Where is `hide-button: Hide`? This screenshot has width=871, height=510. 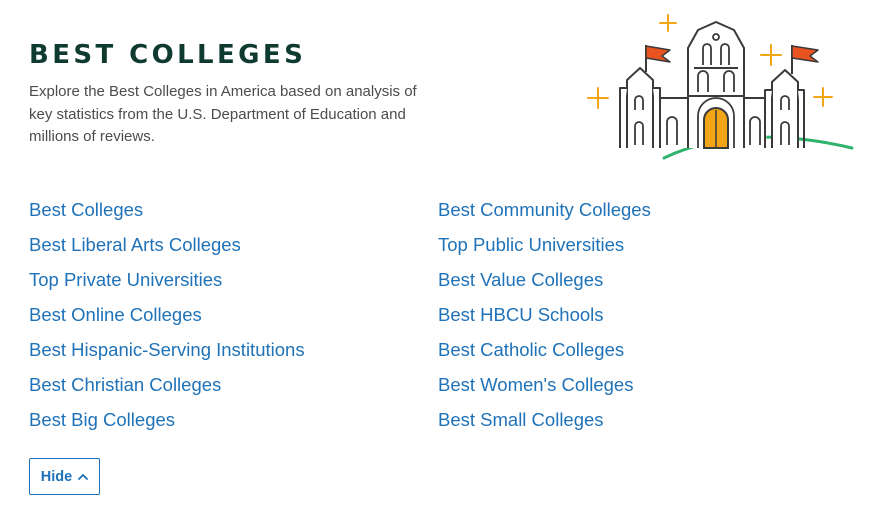 hide-button: Hide is located at coordinates (64, 476).